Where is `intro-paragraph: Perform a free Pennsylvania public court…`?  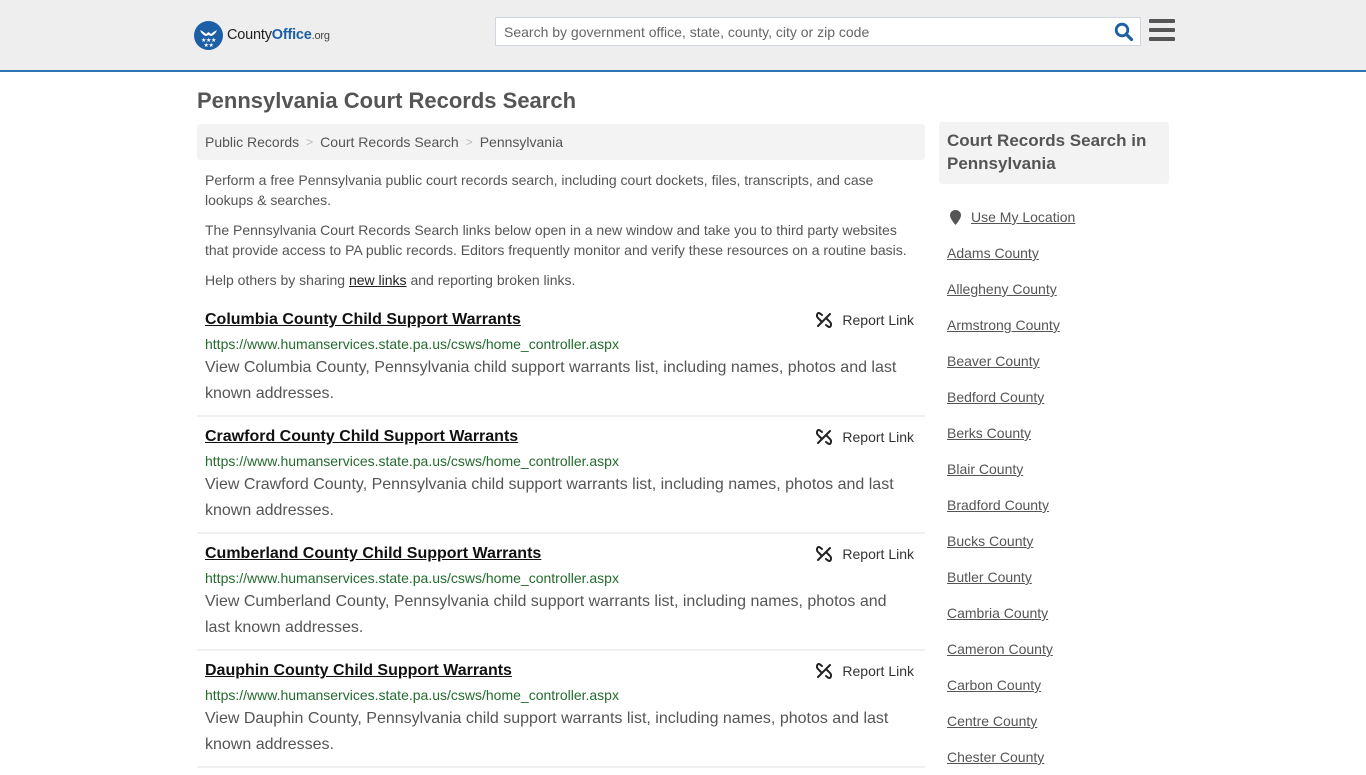 intro-paragraph: Perform a free Pennsylvania public court… is located at coordinates (539, 190).